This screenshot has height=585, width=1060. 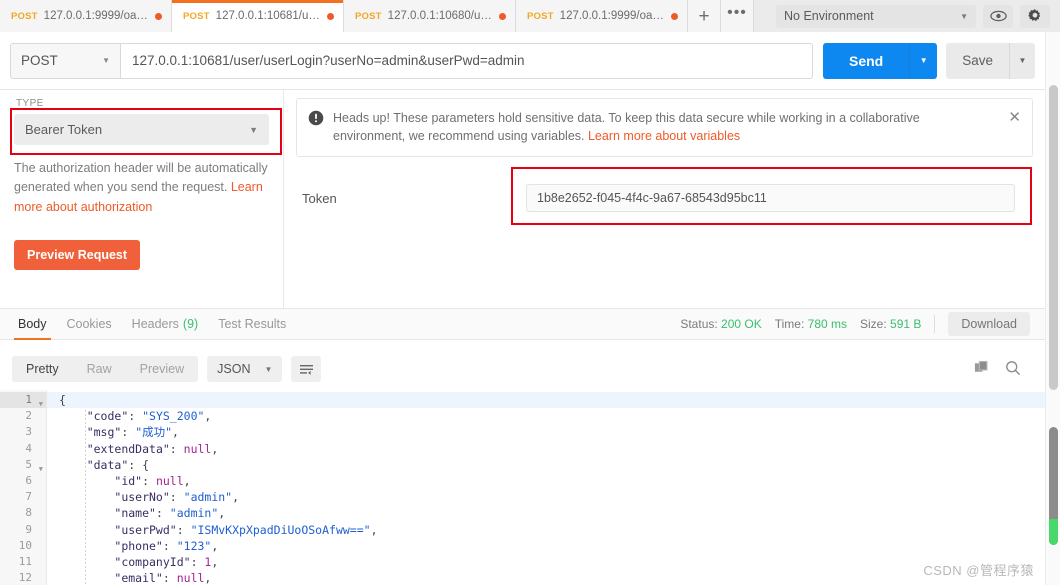 I want to click on http-method-selector: POST ▼, so click(x=65, y=60).